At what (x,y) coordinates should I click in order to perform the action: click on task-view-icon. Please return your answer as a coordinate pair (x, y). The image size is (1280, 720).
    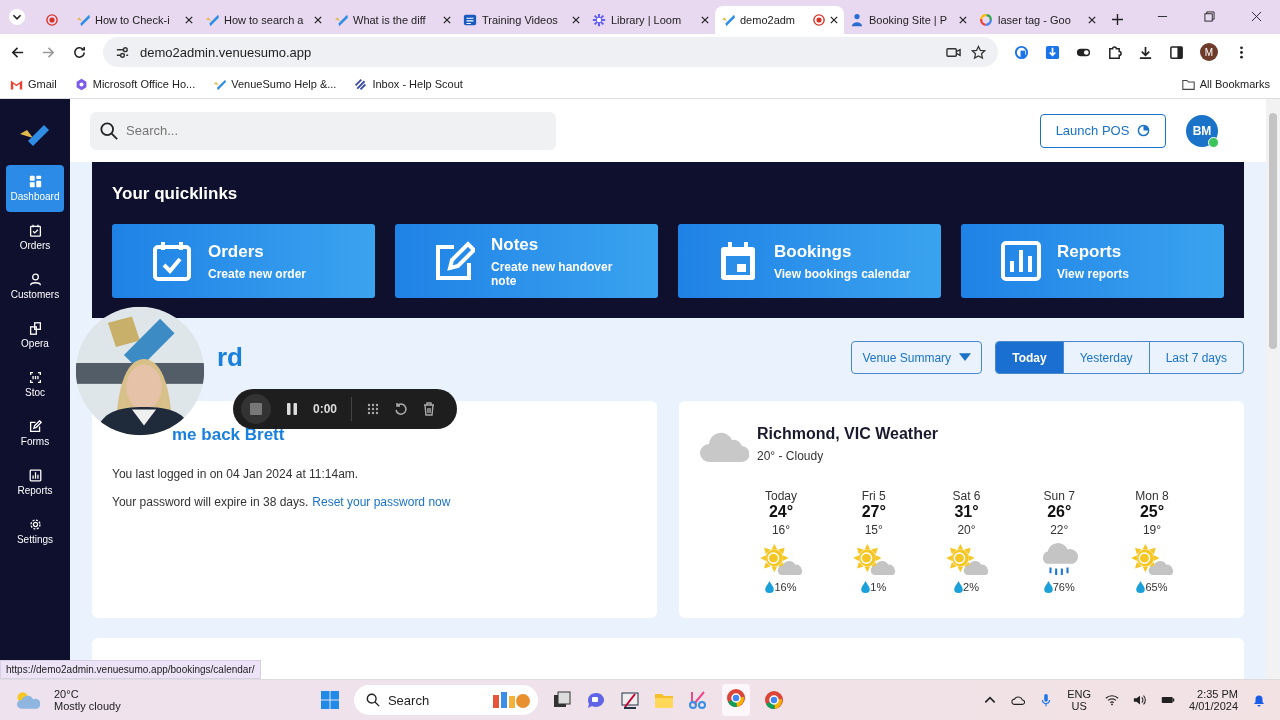
    Looking at the image, I should click on (561, 700).